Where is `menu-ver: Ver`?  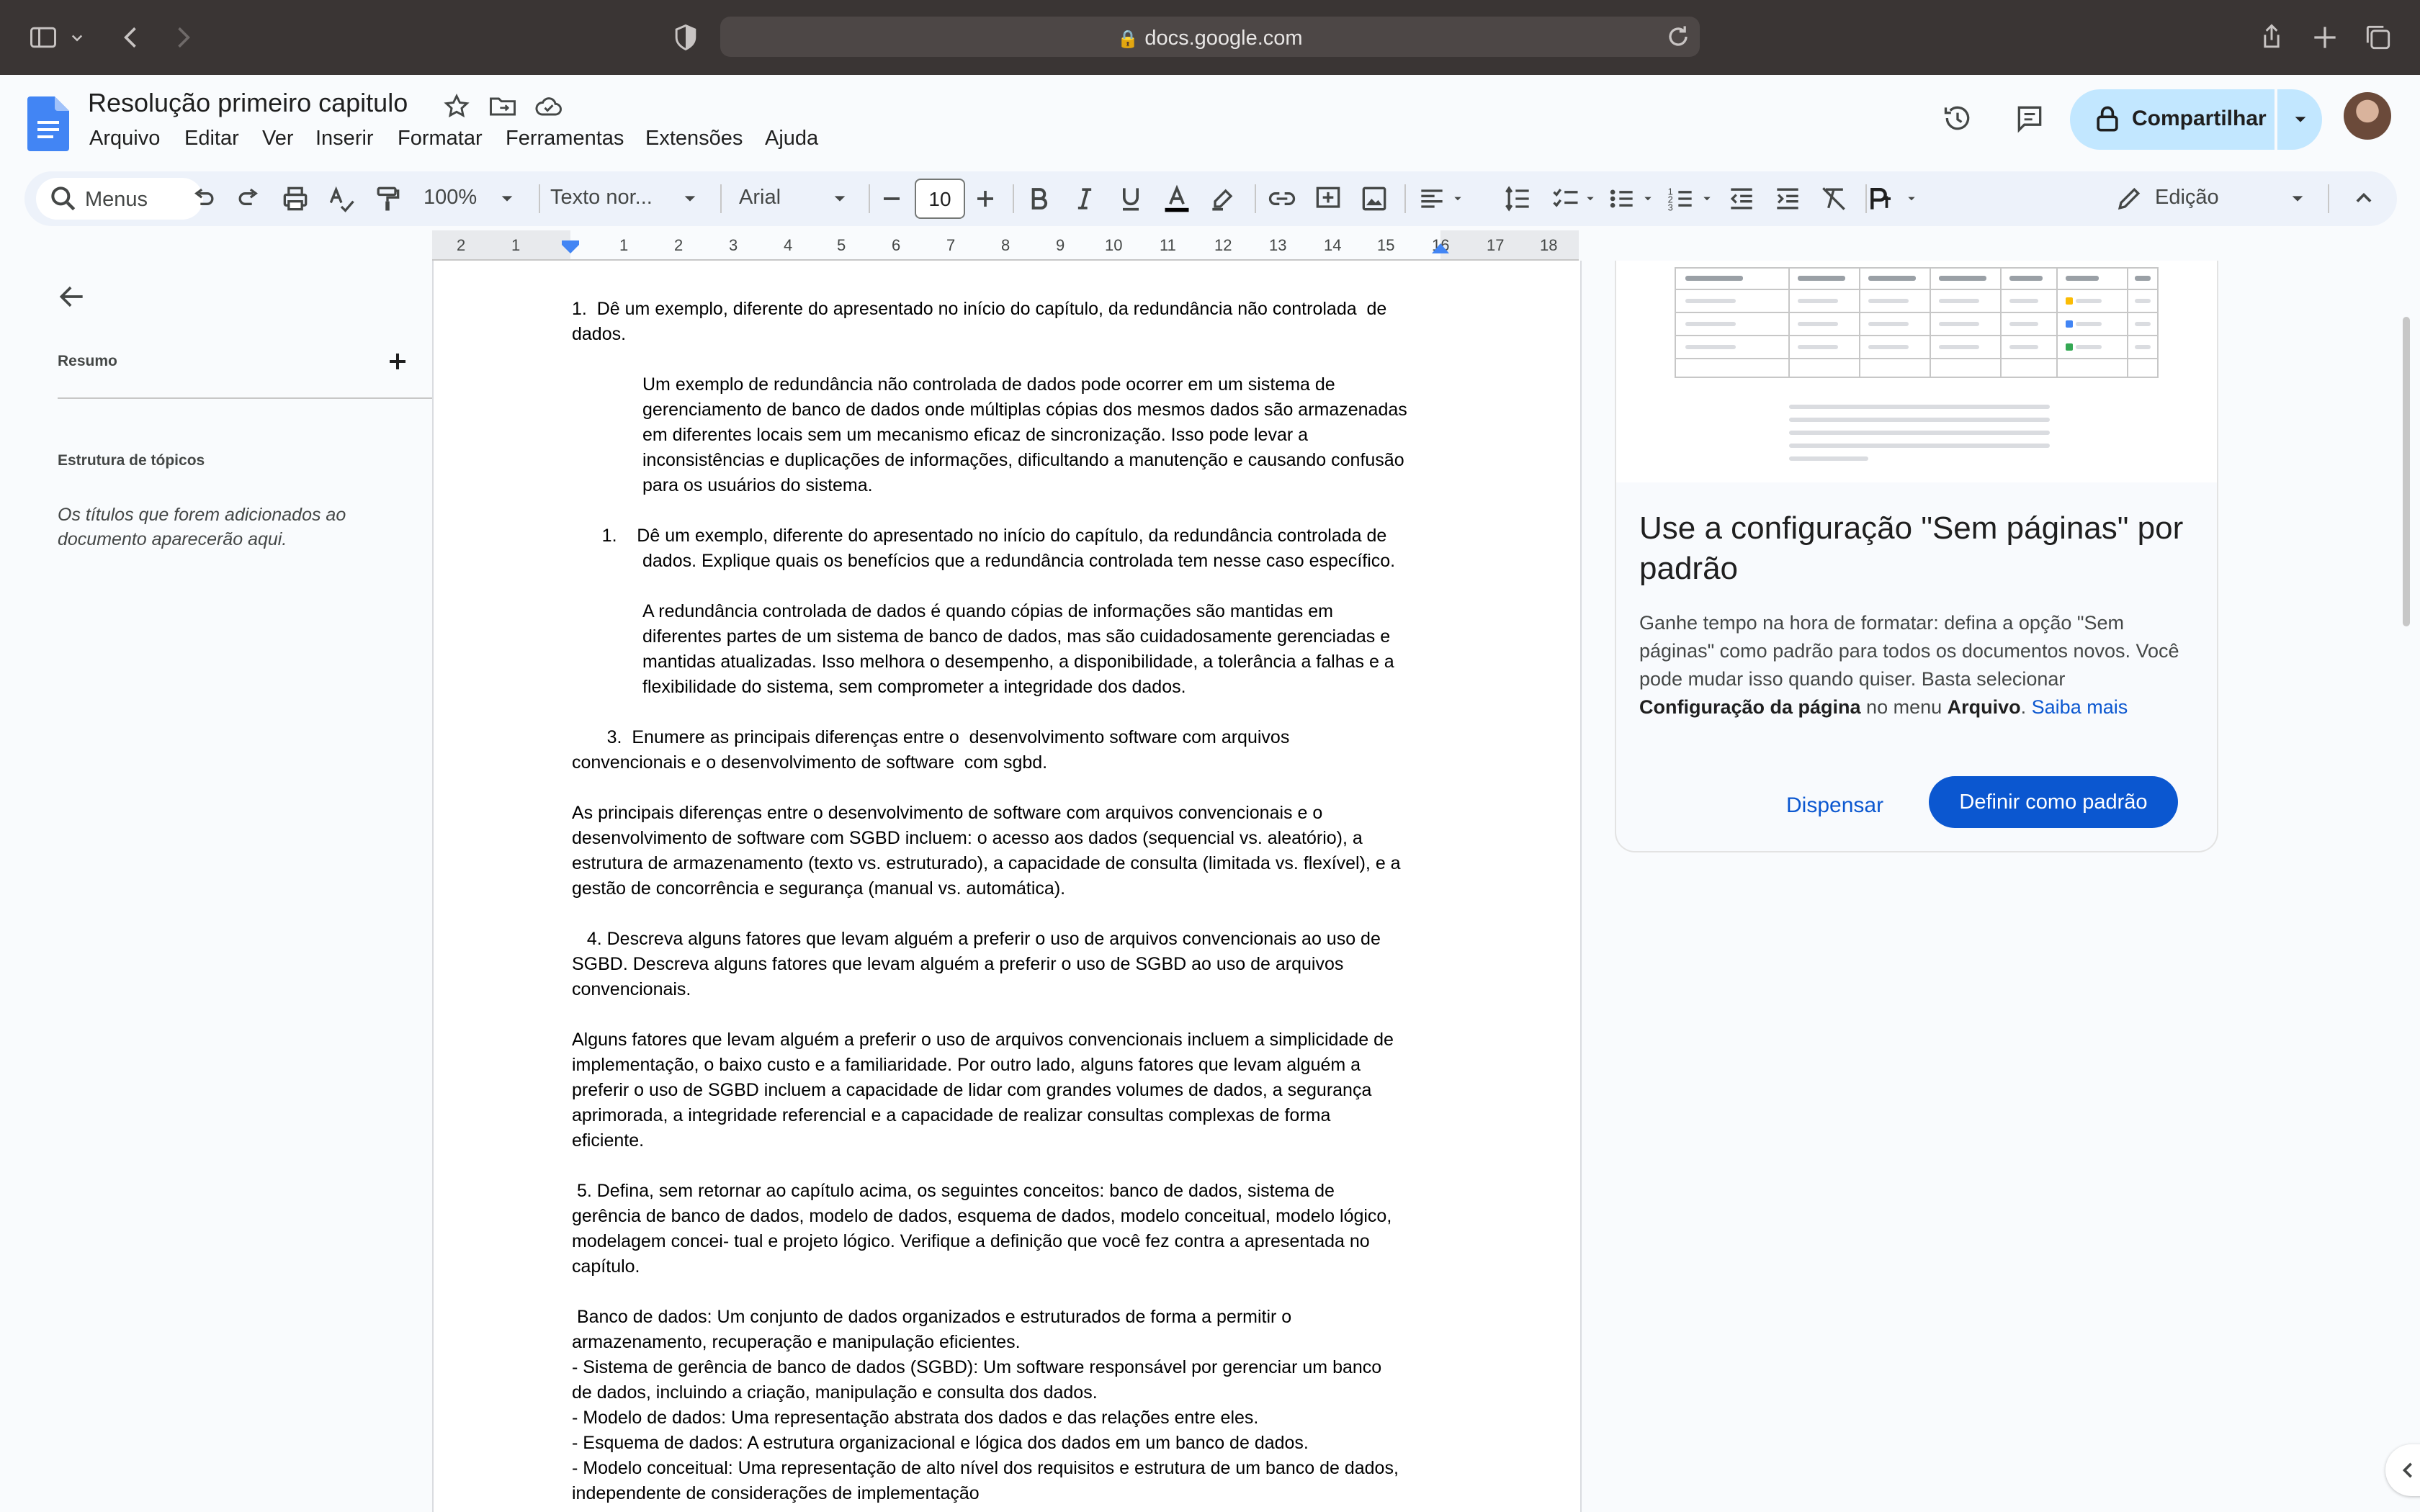
menu-ver: Ver is located at coordinates (278, 138).